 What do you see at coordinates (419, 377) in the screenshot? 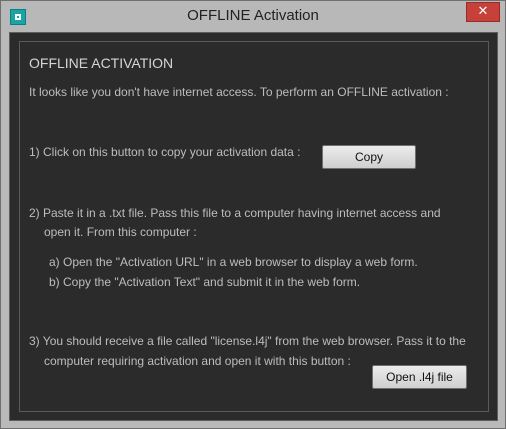
I see `open-l4j-file-button: Open .l4j file` at bounding box center [419, 377].